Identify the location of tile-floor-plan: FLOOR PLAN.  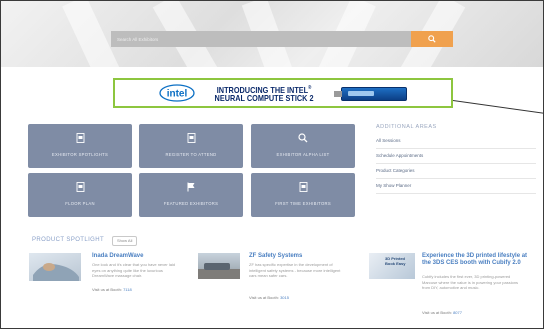
(80, 195).